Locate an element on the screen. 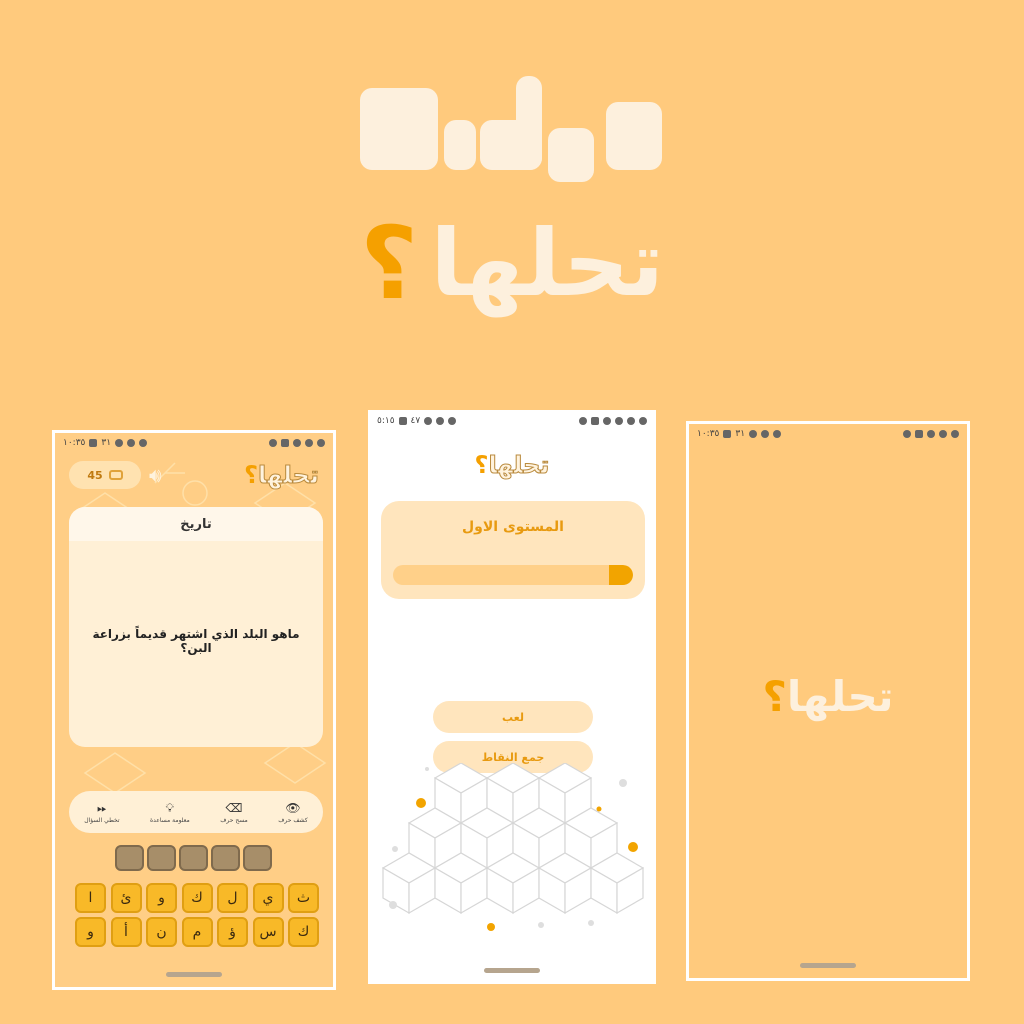 The width and height of the screenshot is (1024, 1024). keyboard-row: ك س ؤ م ن أ و is located at coordinates (197, 932).